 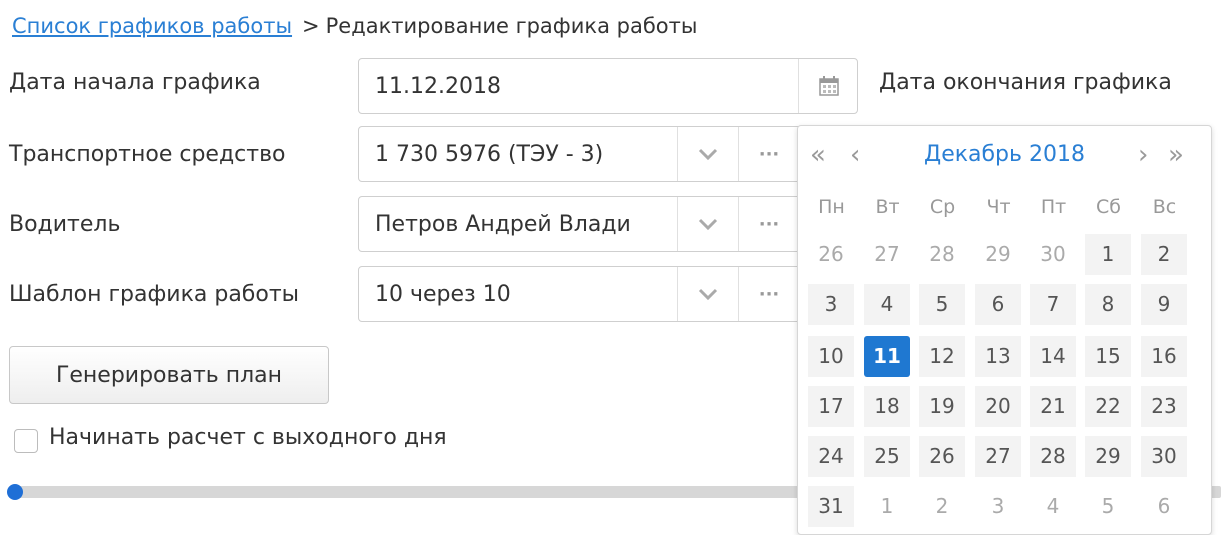 I want to click on weekday-header: Сб, so click(x=1108, y=207).